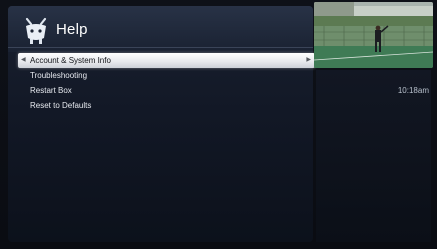 The width and height of the screenshot is (437, 249). I want to click on live-tv-preview, so click(373, 35).